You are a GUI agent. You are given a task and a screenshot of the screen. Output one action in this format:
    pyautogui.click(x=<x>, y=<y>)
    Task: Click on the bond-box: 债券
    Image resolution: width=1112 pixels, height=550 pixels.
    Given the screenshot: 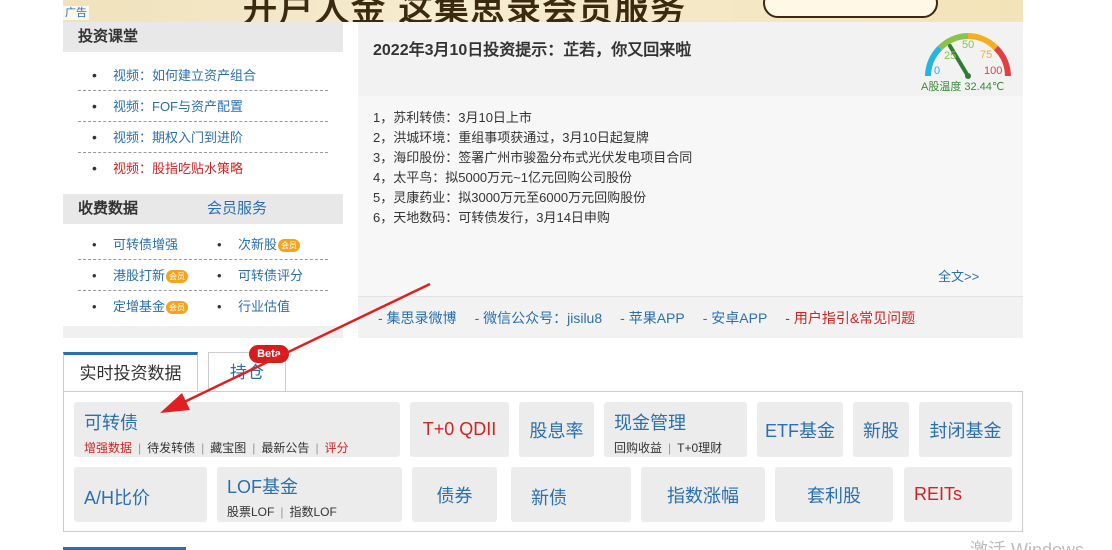 What is the action you would take?
    pyautogui.click(x=454, y=494)
    